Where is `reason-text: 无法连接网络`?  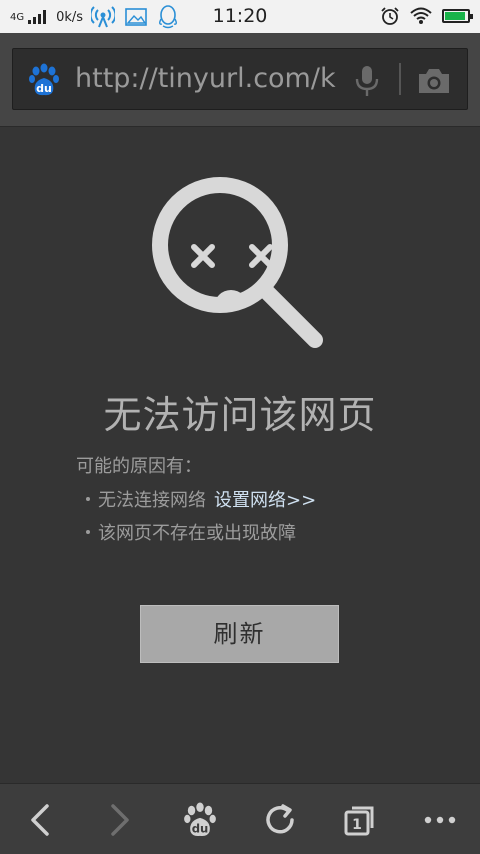 reason-text: 无法连接网络 is located at coordinates (152, 500).